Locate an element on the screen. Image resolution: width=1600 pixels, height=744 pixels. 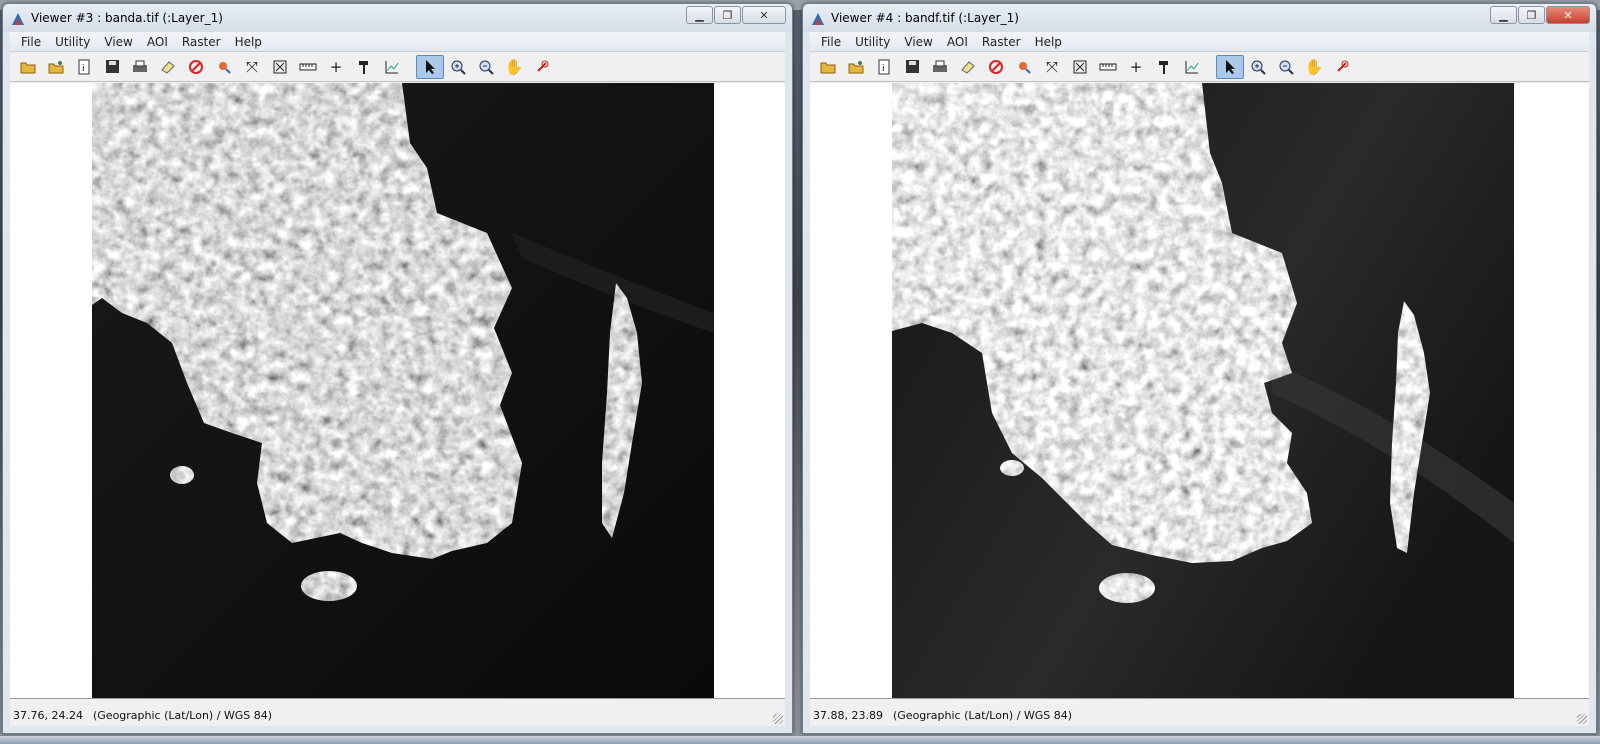
taskbar is located at coordinates (800, 740).